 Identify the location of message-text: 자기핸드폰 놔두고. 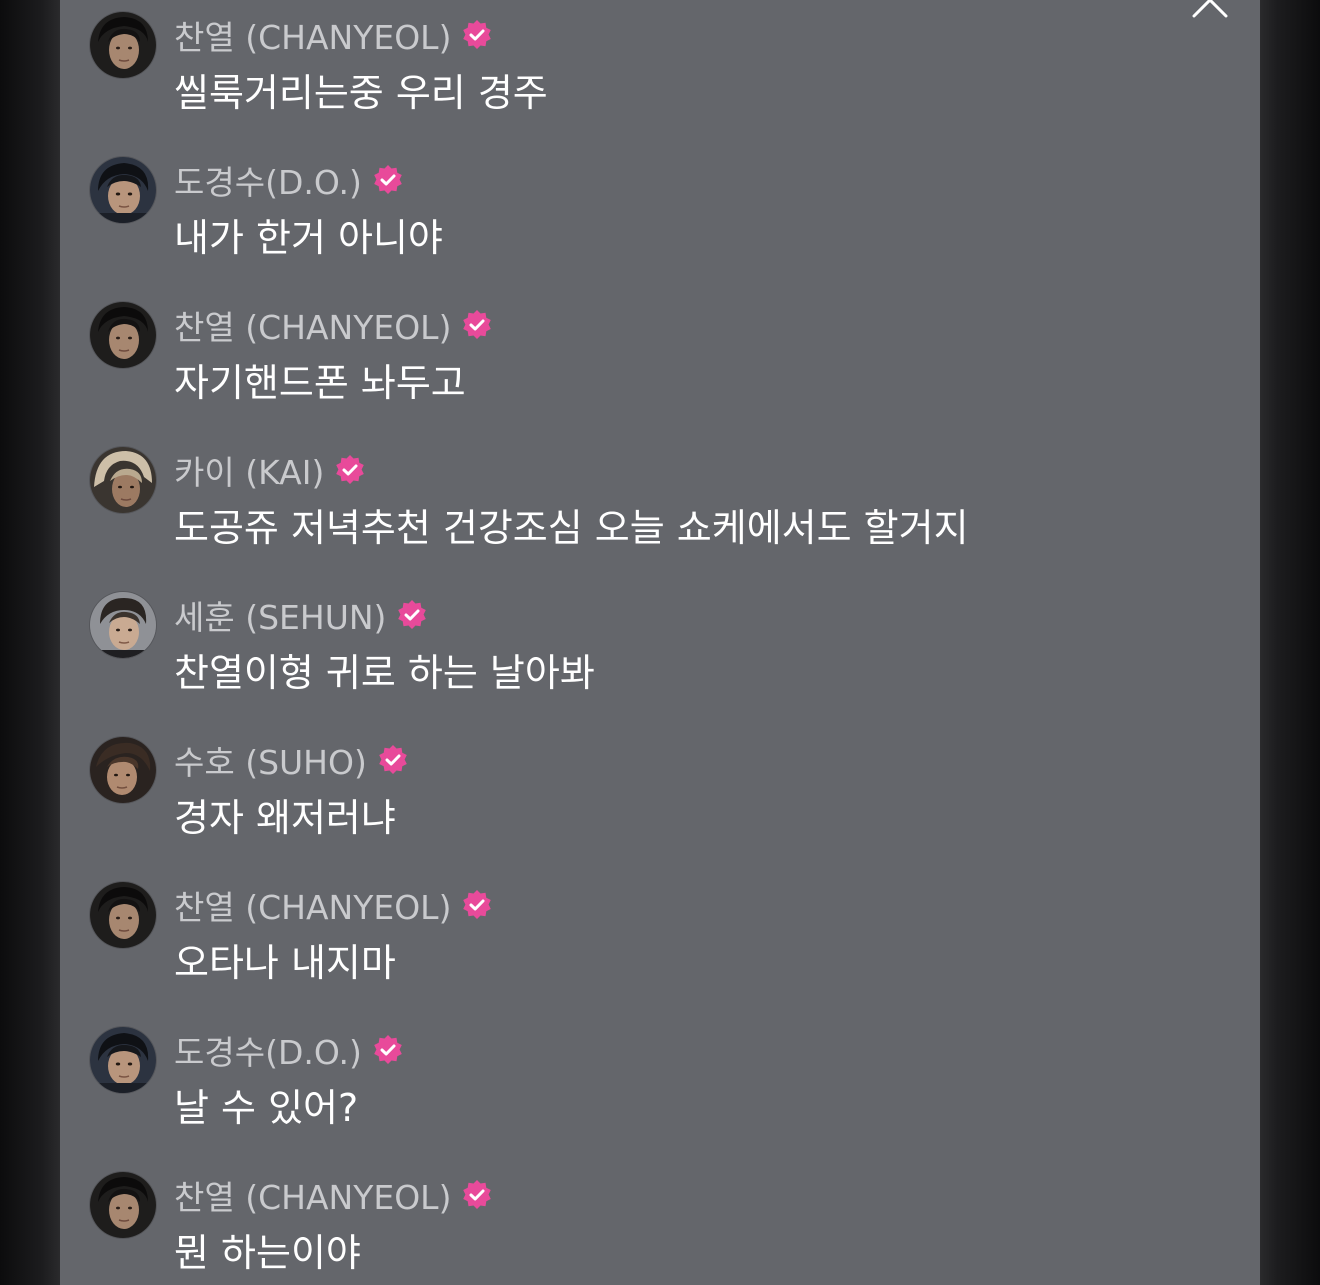
(320, 383).